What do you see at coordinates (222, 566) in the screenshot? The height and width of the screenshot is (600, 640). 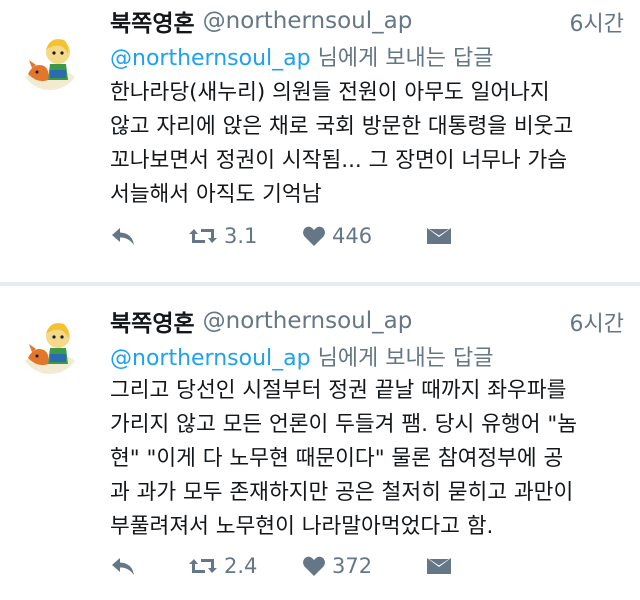 I see `retweet-button: 2.4` at bounding box center [222, 566].